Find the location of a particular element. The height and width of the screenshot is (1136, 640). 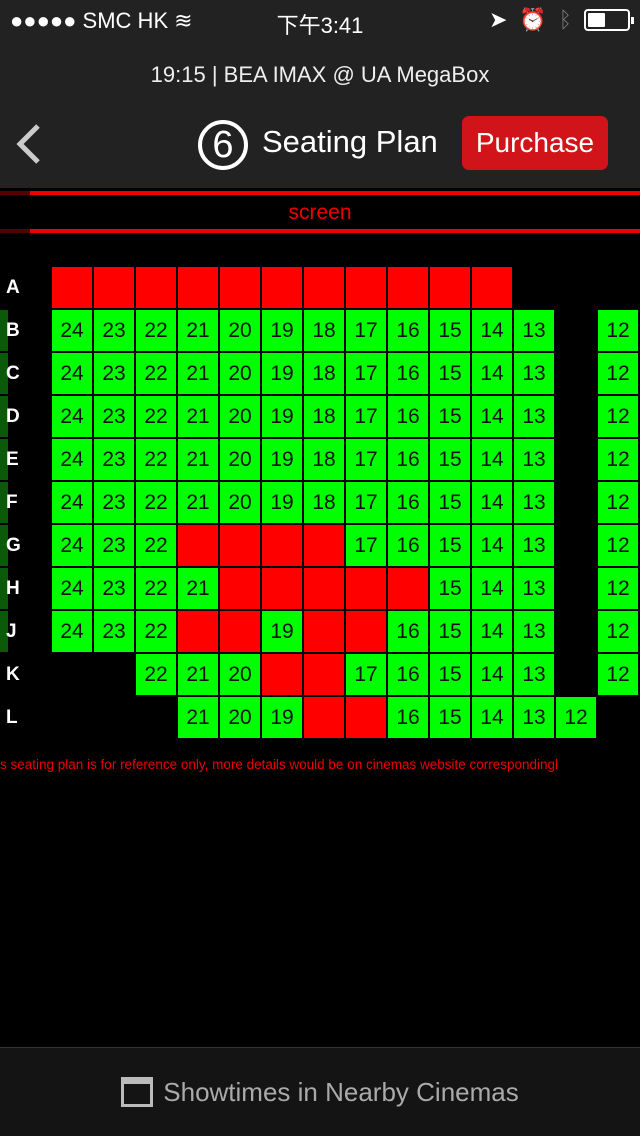

back-button is located at coordinates (29, 144).